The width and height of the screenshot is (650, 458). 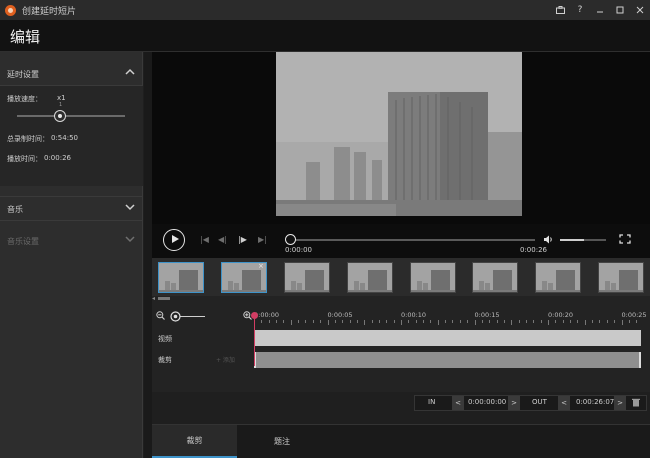 I want to click on tab-trim: 裁剪, so click(x=194, y=441).